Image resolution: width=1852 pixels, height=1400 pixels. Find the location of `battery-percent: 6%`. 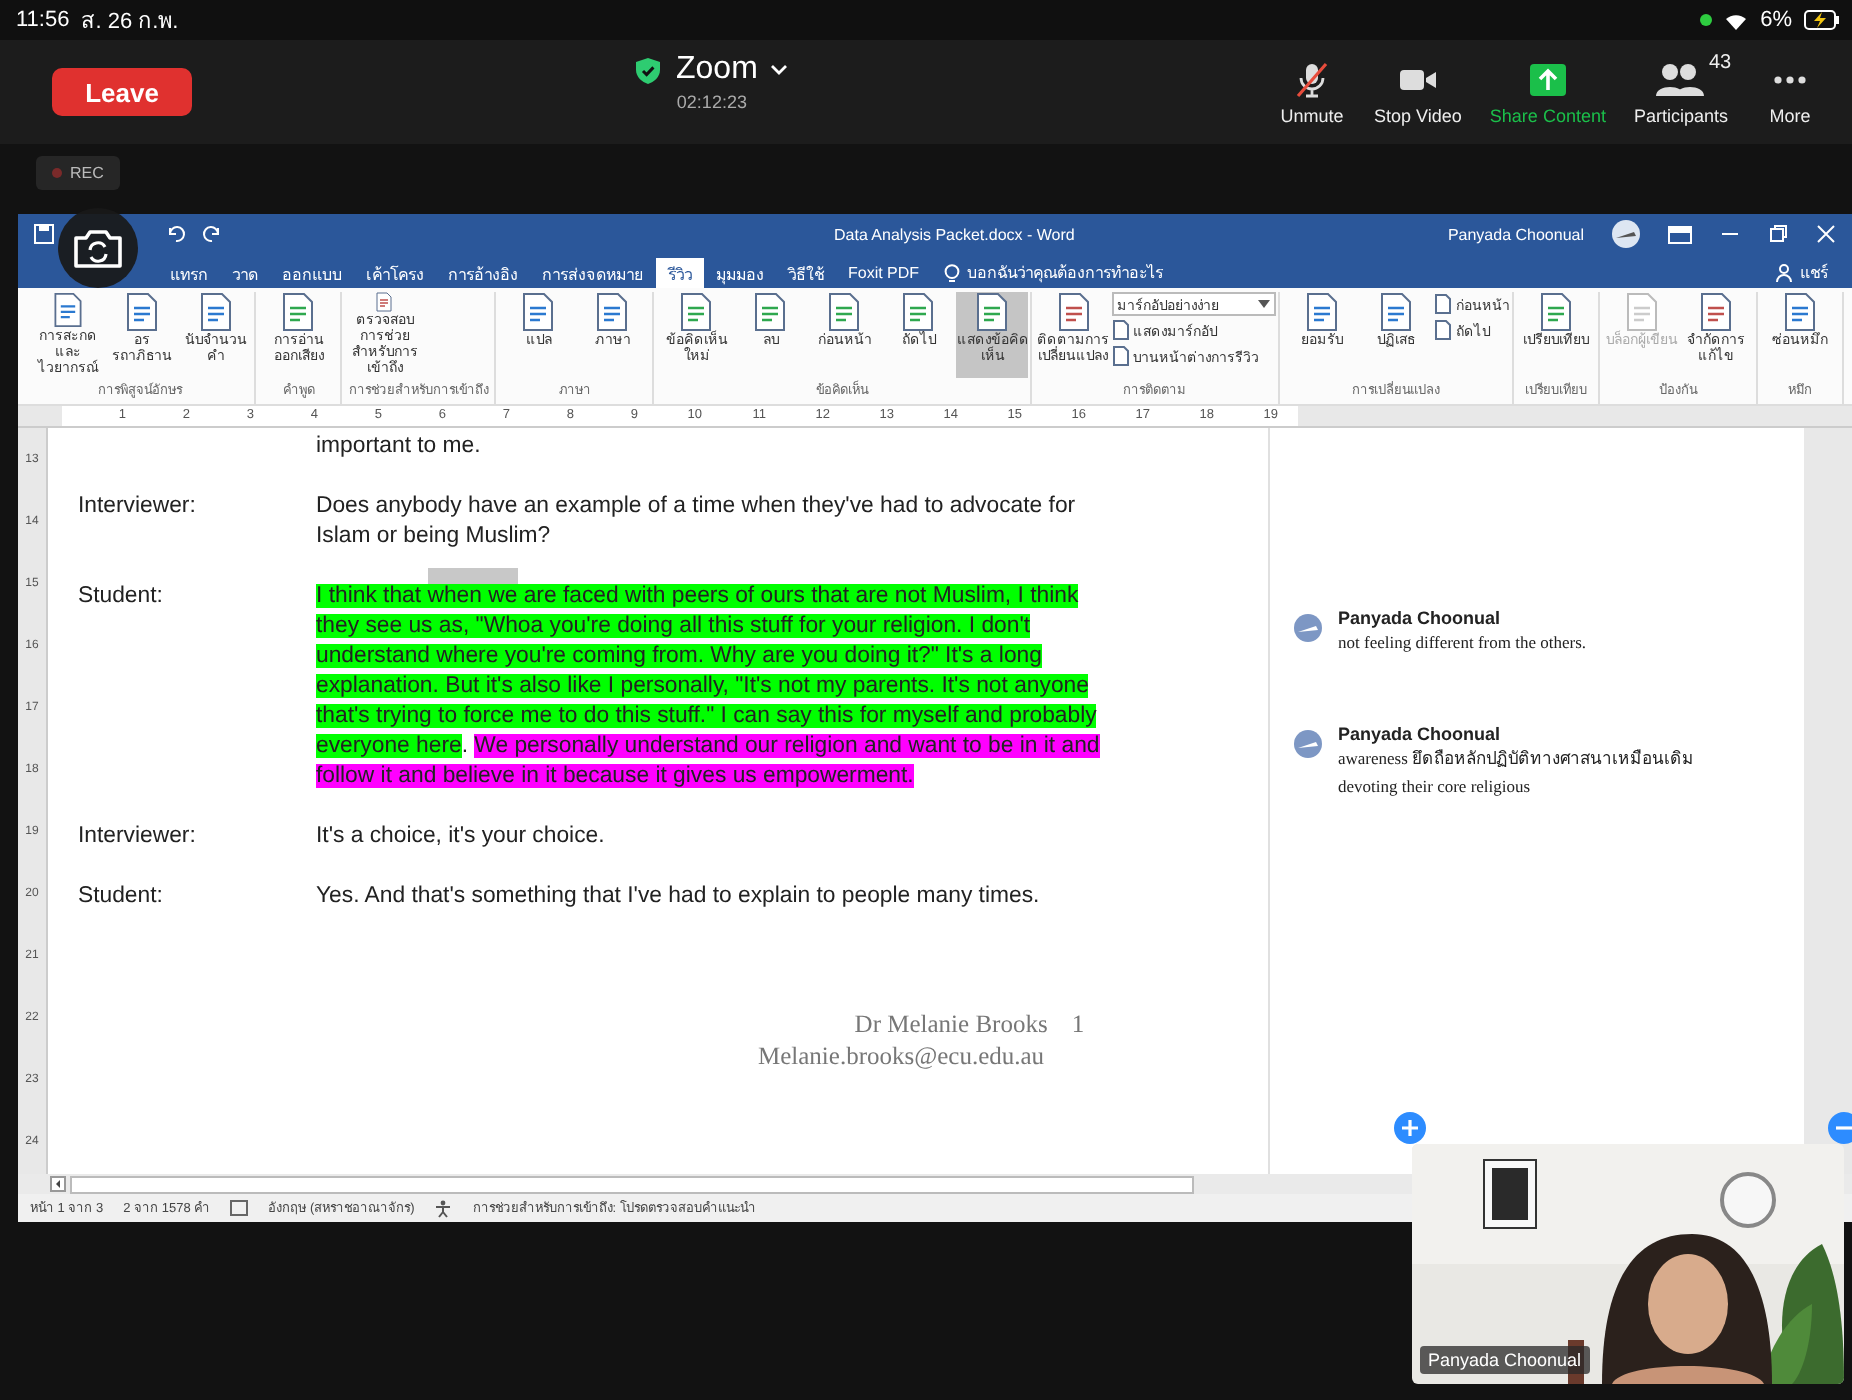

battery-percent: 6% is located at coordinates (1776, 20).